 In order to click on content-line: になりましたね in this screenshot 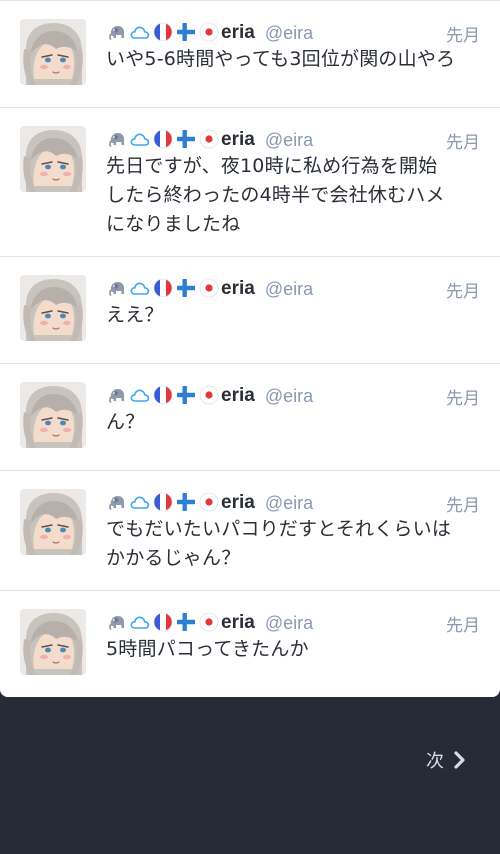, I will do `click(173, 224)`.